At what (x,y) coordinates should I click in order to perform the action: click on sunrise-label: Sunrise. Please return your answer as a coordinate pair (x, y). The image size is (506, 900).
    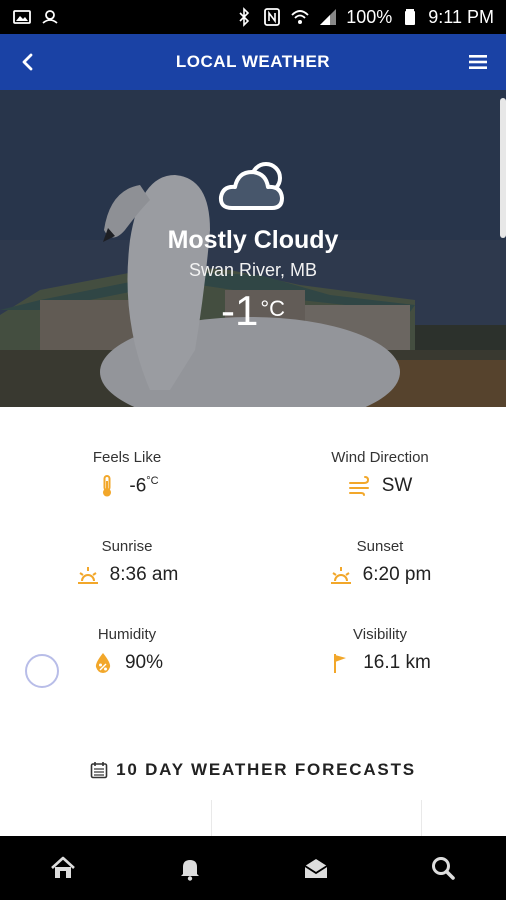
    Looking at the image, I should click on (127, 546).